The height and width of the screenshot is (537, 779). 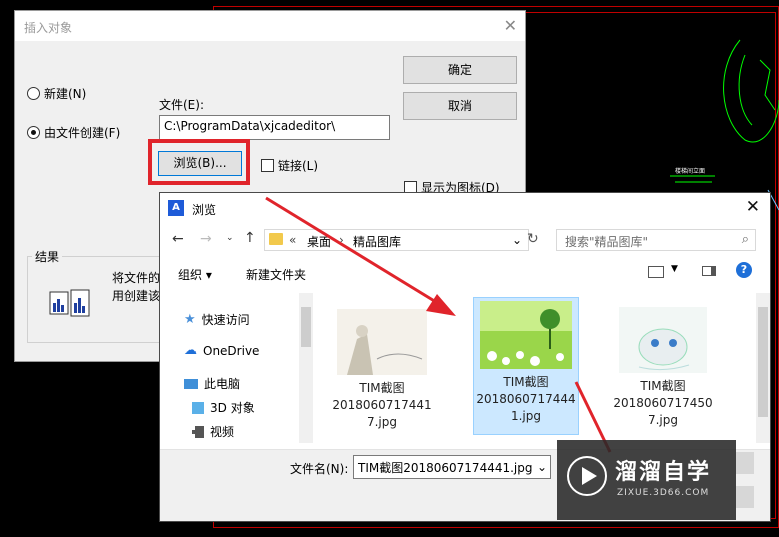 I want to click on radio-from-file-dot, so click(x=33, y=132).